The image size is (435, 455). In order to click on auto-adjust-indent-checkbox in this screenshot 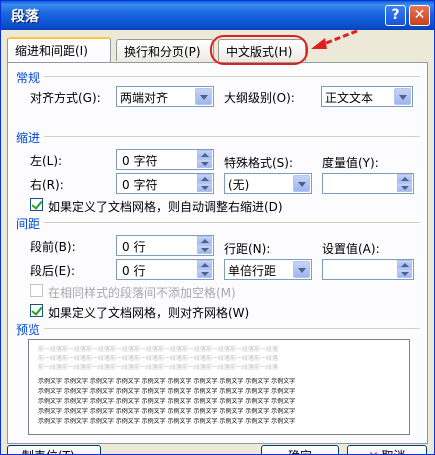, I will do `click(36, 204)`.